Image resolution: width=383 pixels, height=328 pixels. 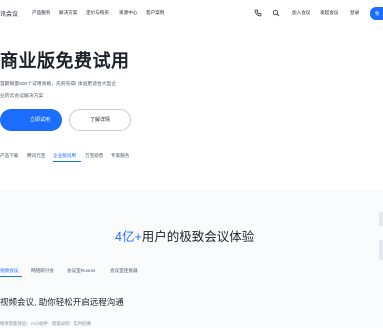 I want to click on register-button: 免, so click(x=376, y=13).